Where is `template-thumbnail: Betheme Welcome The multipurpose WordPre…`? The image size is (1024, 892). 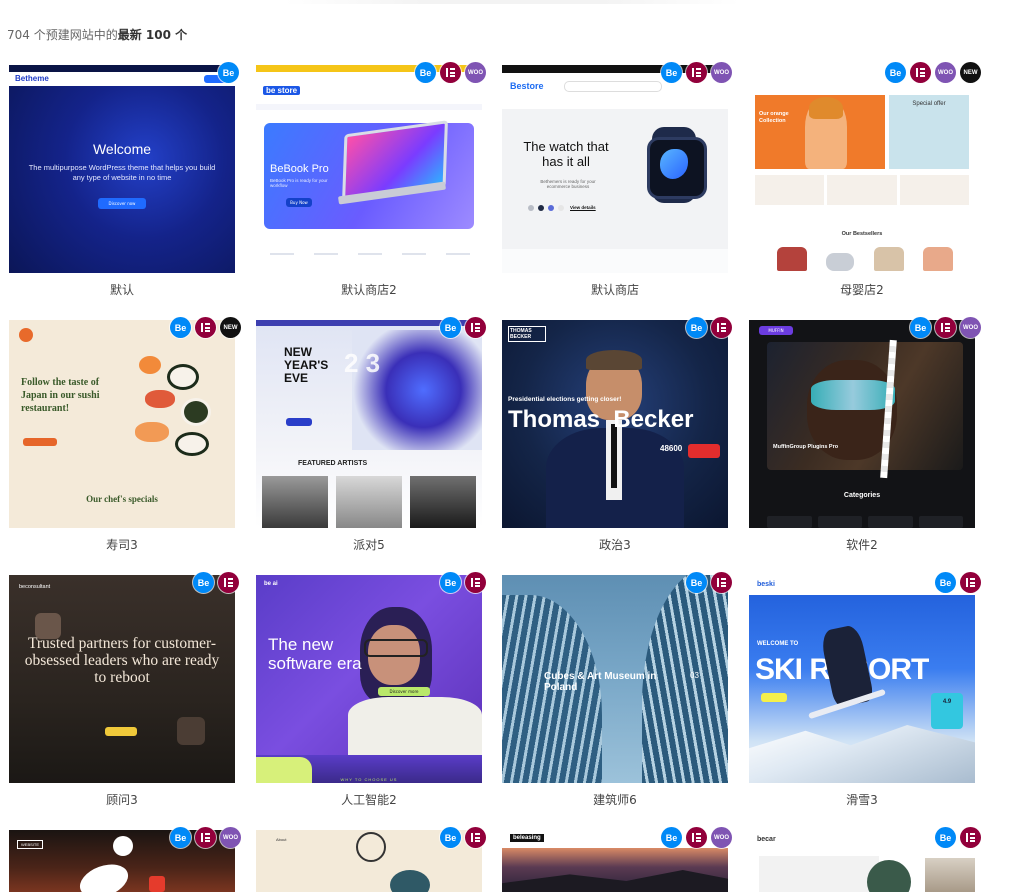 template-thumbnail: Betheme Welcome The multipurpose WordPre… is located at coordinates (122, 169).